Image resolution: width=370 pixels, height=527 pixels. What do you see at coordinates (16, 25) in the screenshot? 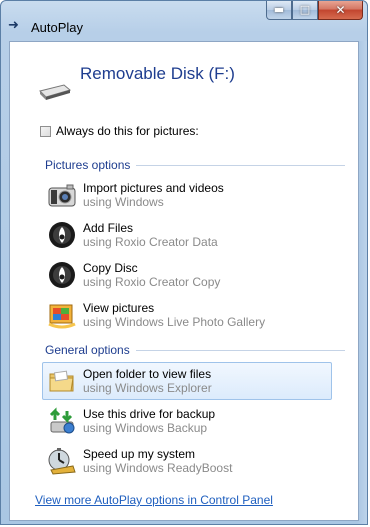
I see `back-arrow-icon: ➜` at bounding box center [16, 25].